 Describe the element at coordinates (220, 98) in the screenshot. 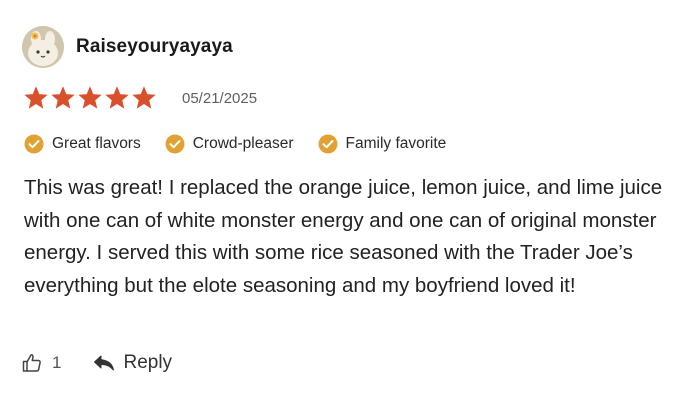

I see `review-date: 05/21/2025` at that location.